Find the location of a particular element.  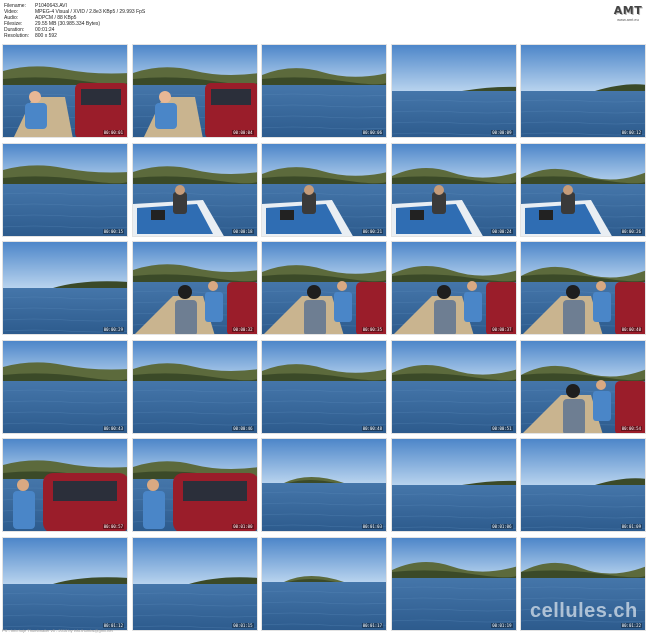

thumbnail-frame: 00:01:00 is located at coordinates (194, 485).